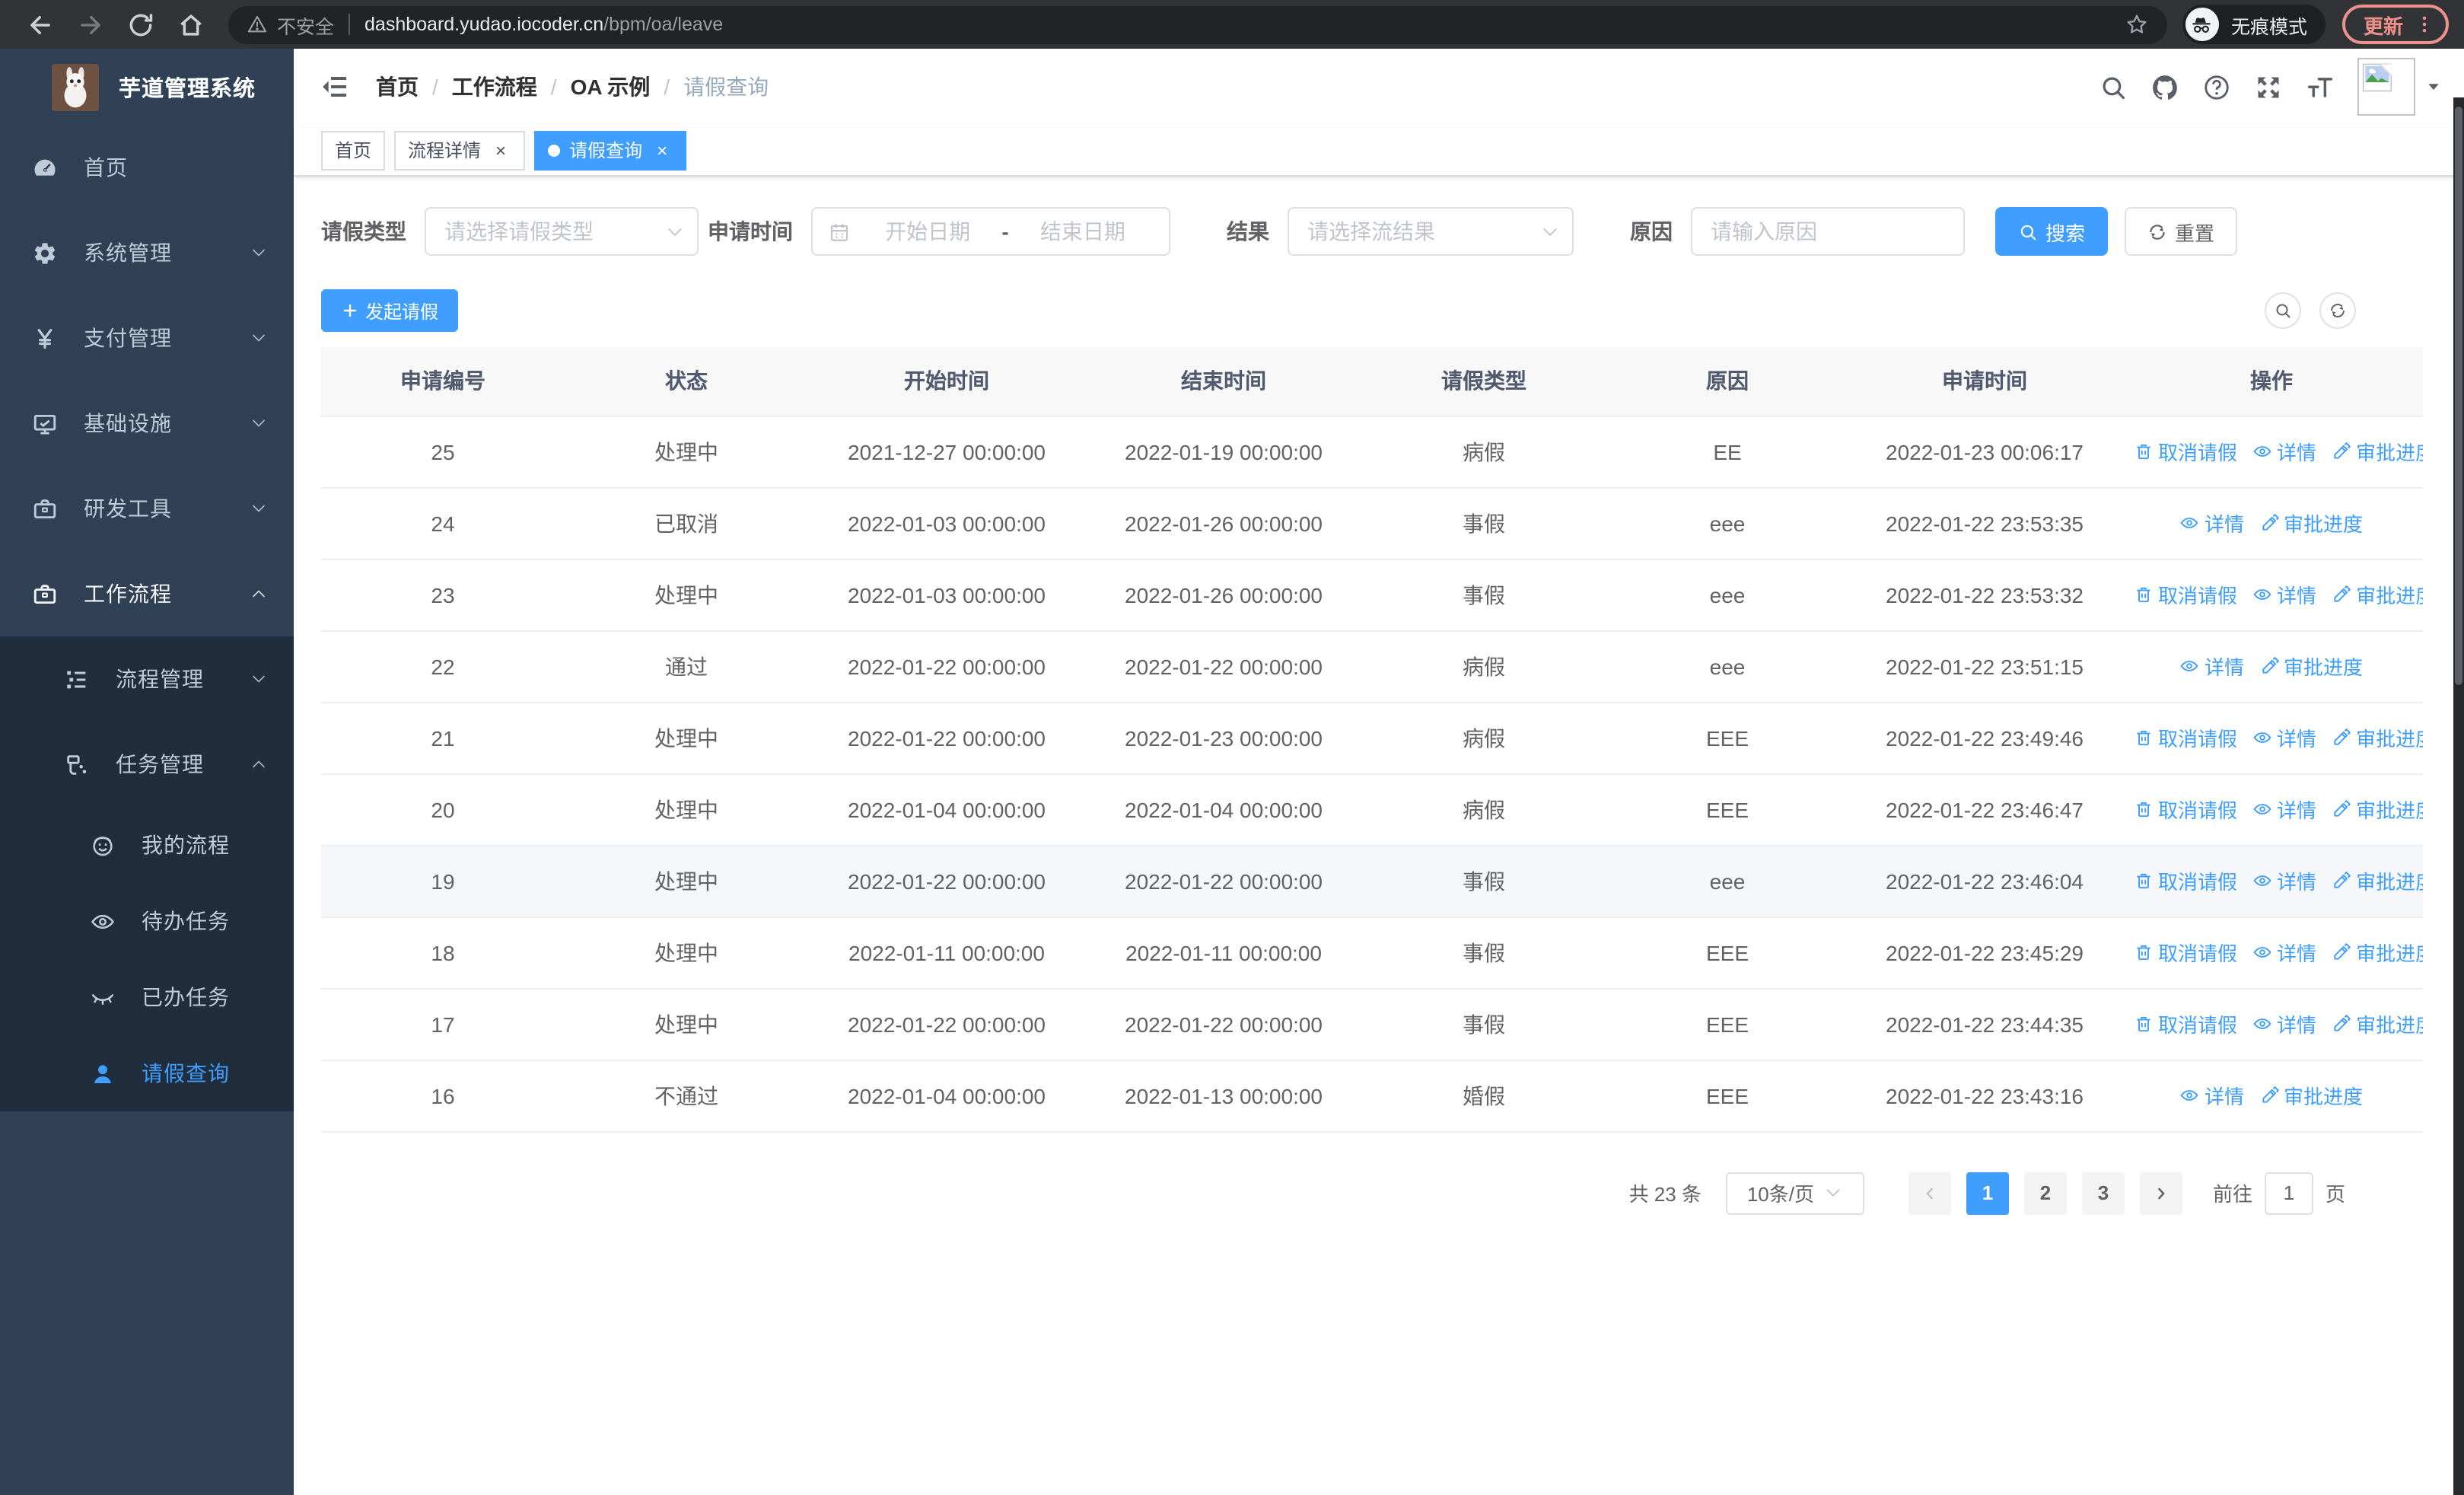 This screenshot has width=2464, height=1495. What do you see at coordinates (2157, 231) in the screenshot?
I see `refresh-icon` at bounding box center [2157, 231].